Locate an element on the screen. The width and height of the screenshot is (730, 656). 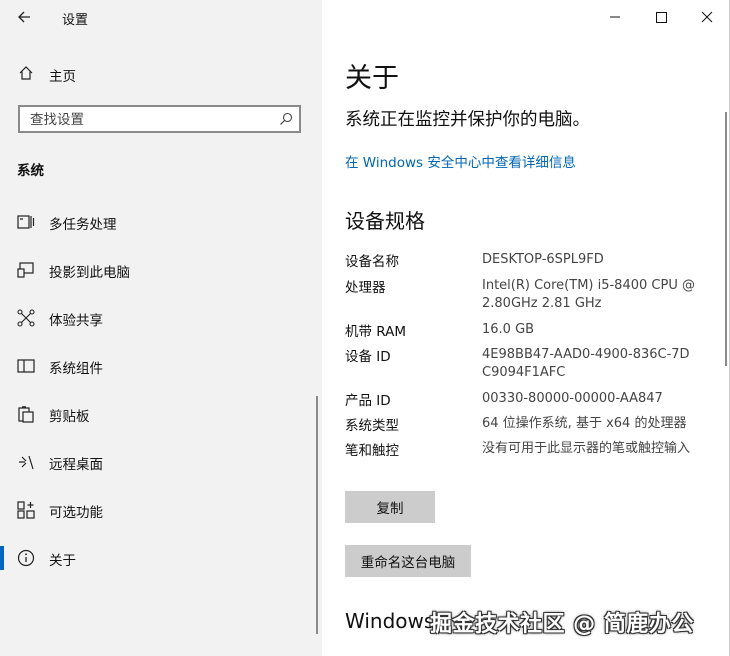
spec-value: DESKTOP-6SPL9FD is located at coordinates (543, 259).